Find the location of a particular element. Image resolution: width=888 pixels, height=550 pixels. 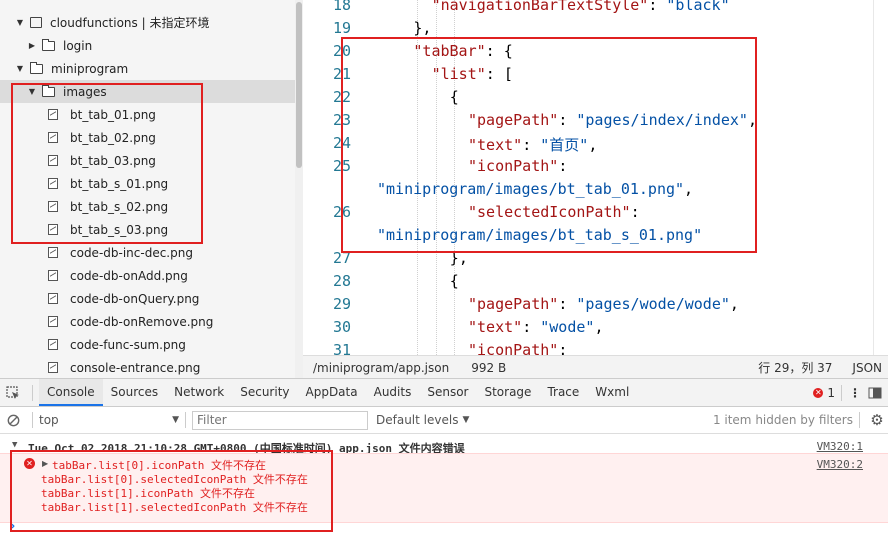

tab-console: Console is located at coordinates (71, 392).